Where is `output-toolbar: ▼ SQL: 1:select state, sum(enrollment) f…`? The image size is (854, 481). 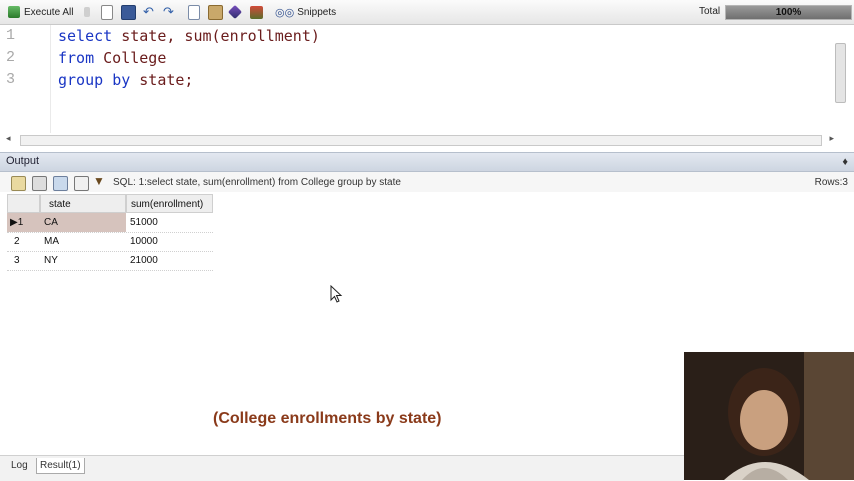
output-toolbar: ▼ SQL: 1:select state, sum(enrollment) f… is located at coordinates (427, 182).